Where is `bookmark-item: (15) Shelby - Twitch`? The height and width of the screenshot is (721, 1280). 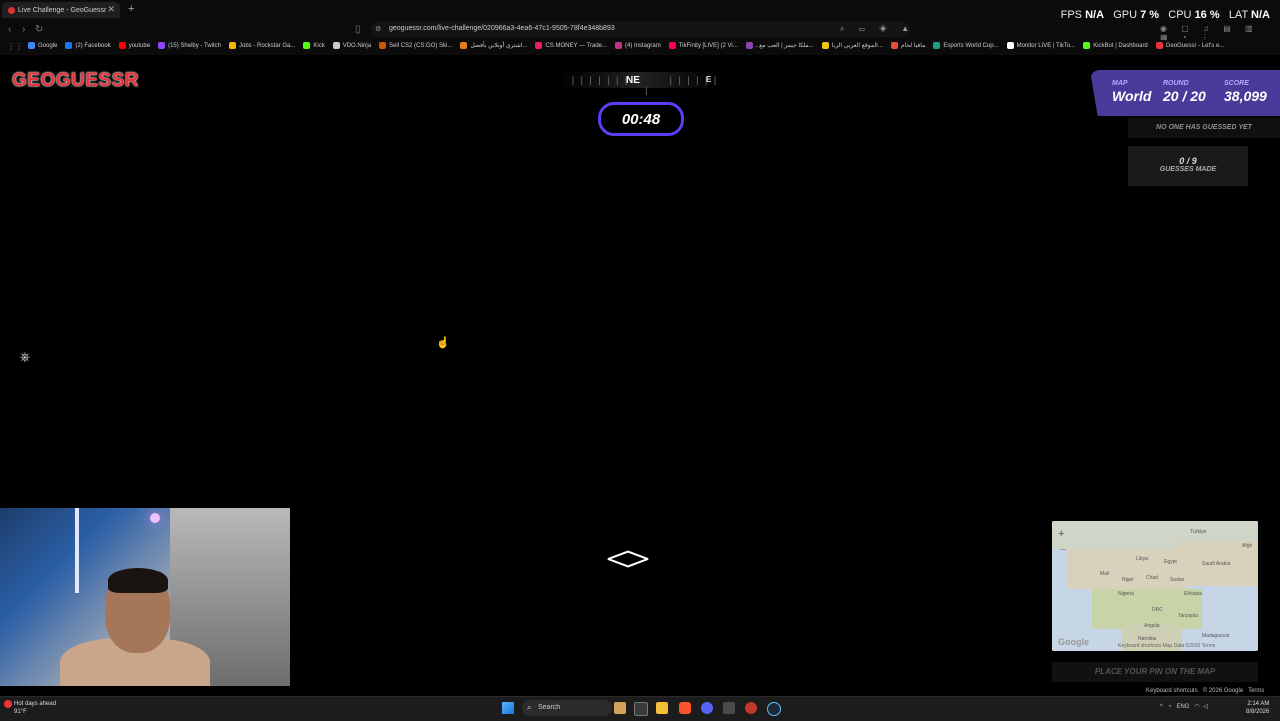 bookmark-item: (15) Shelby - Twitch is located at coordinates (189, 45).